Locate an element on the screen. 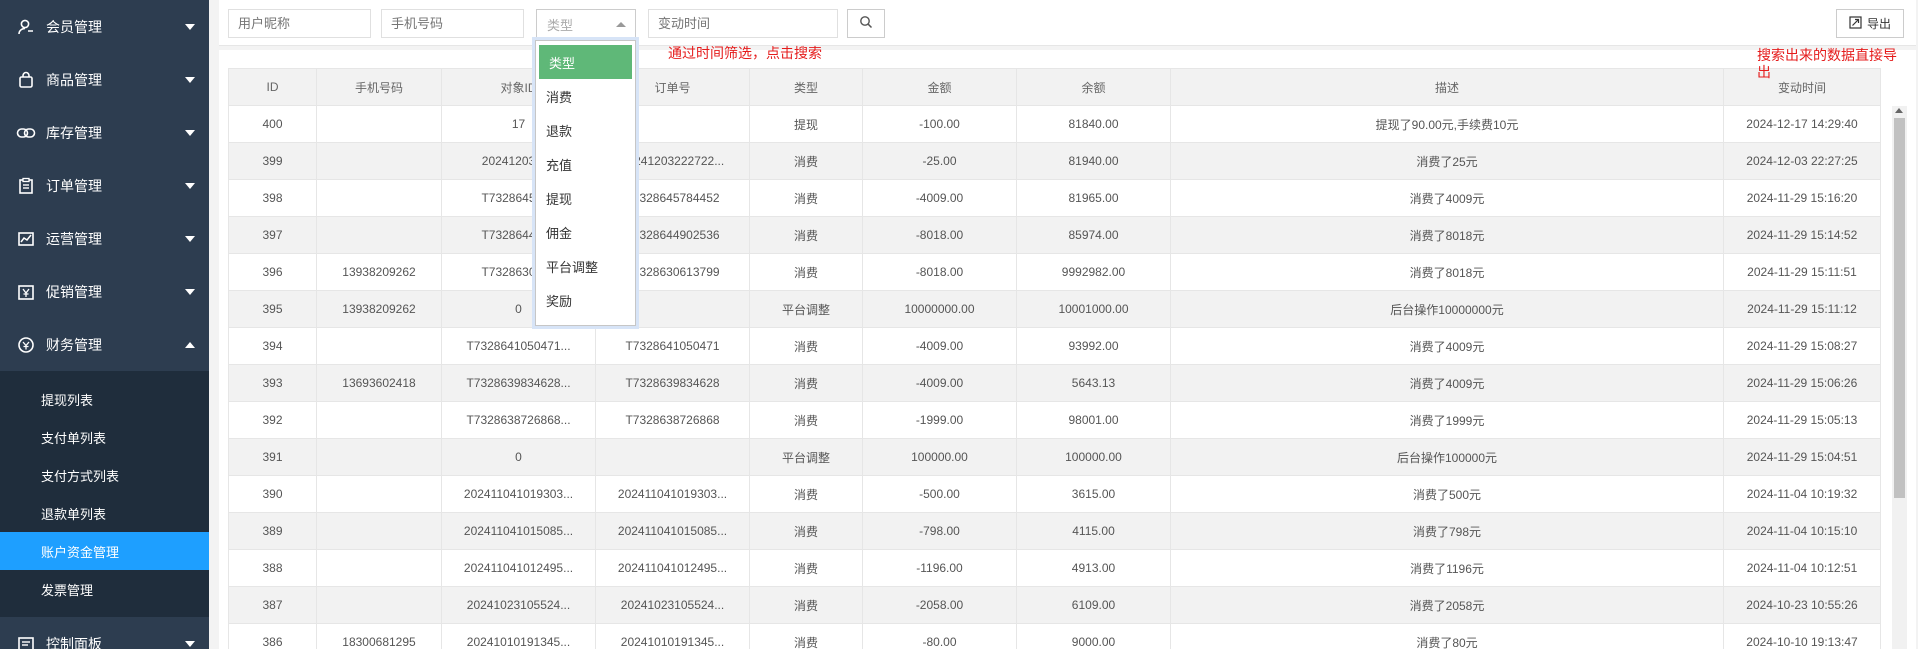 The width and height of the screenshot is (1918, 649). export-icon is located at coordinates (1855, 23).